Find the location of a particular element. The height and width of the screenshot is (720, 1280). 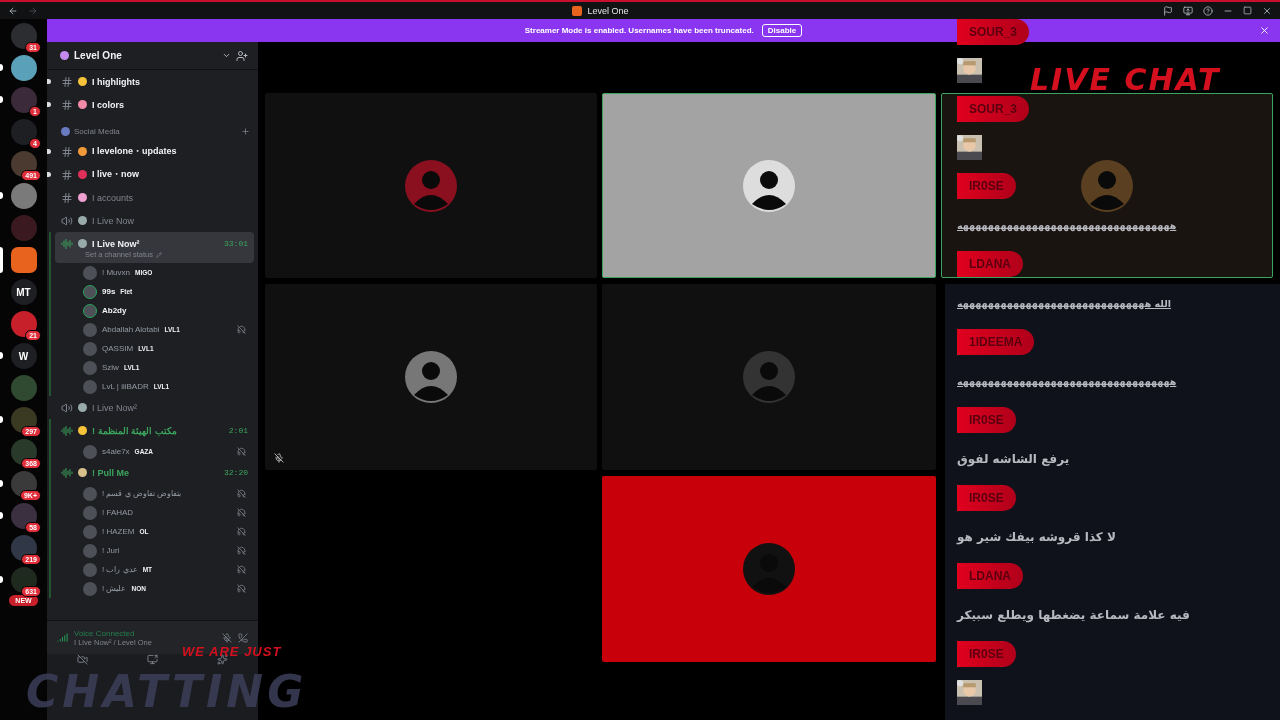

voice-channel: ! Pull Me 32:20 is located at coordinates (154, 472).